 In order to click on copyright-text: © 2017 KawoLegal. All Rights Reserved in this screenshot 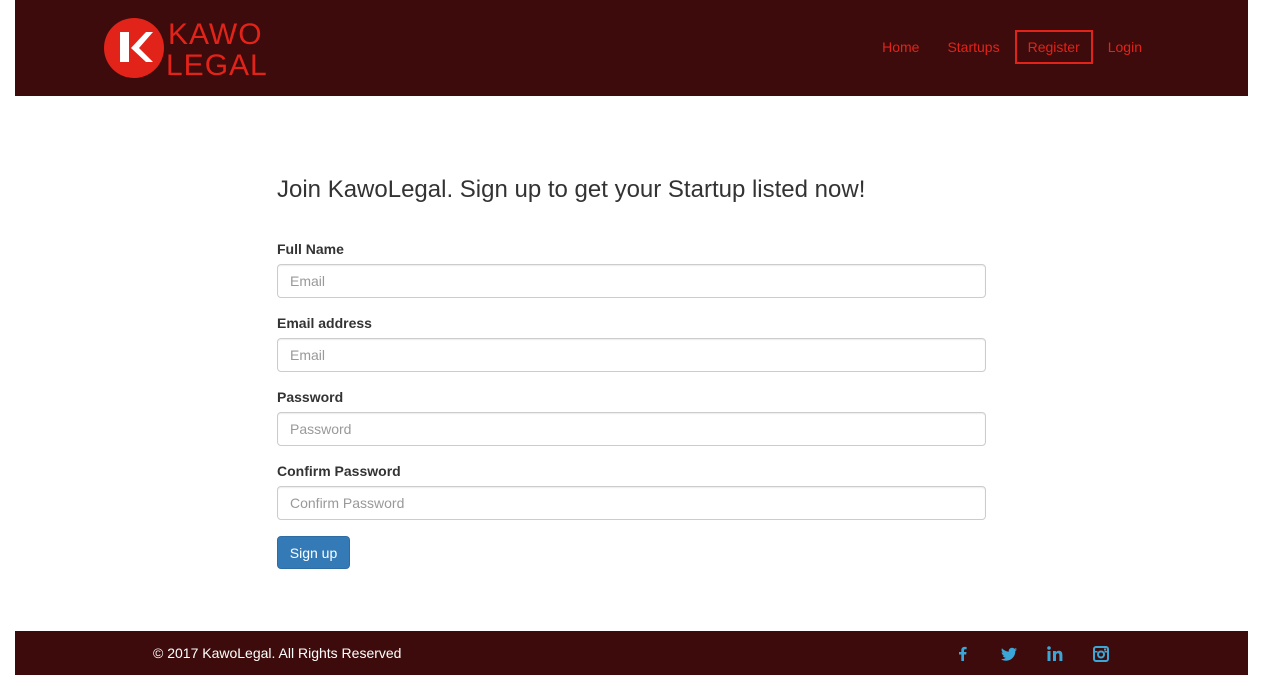, I will do `click(277, 653)`.